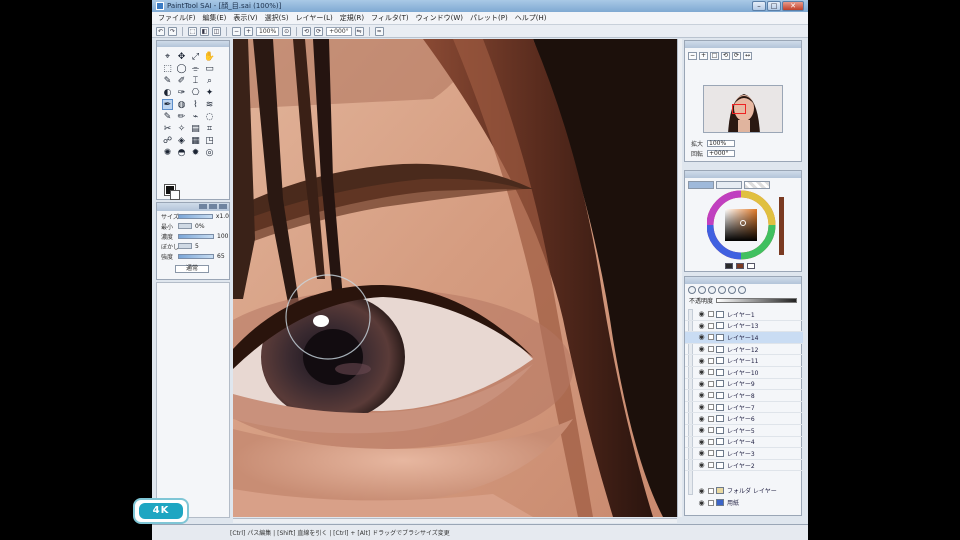 The height and width of the screenshot is (540, 960). I want to click on paper-layer-row: ◉ 用紙, so click(744, 502).